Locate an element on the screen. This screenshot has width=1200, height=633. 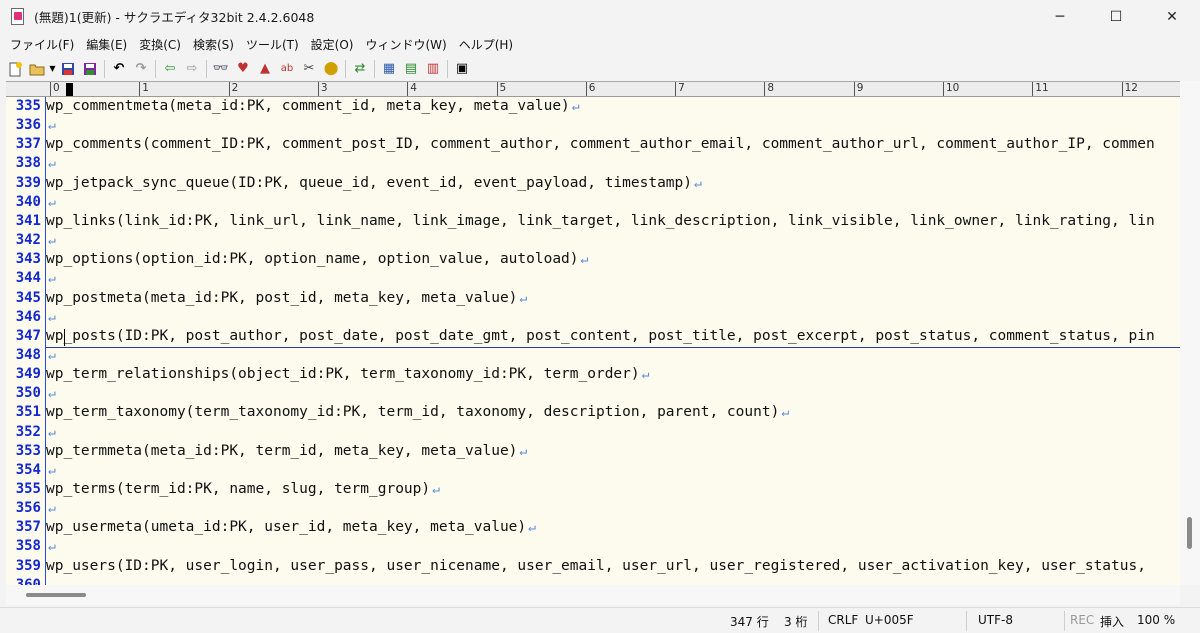
grep-icon: ✂ is located at coordinates (309, 68).